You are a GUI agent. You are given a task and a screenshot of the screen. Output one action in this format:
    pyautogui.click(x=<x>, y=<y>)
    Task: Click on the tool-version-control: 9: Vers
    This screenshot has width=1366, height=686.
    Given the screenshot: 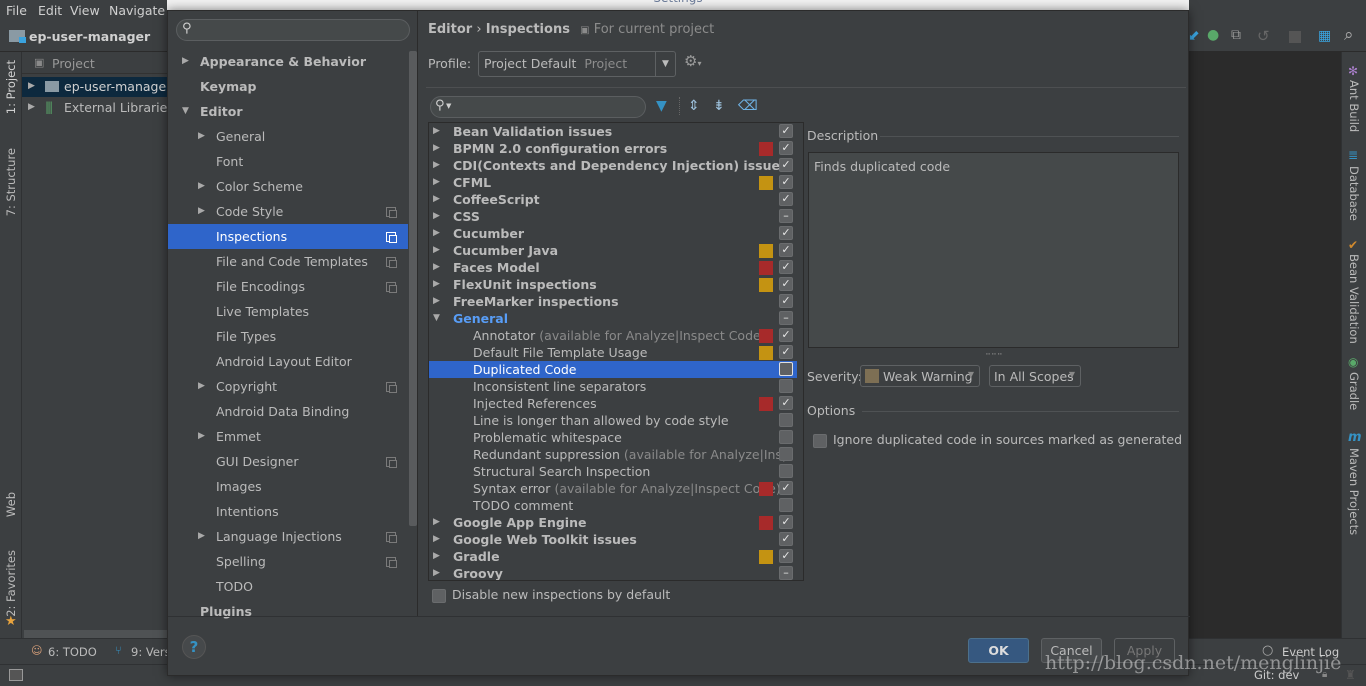 What is the action you would take?
    pyautogui.click(x=151, y=652)
    